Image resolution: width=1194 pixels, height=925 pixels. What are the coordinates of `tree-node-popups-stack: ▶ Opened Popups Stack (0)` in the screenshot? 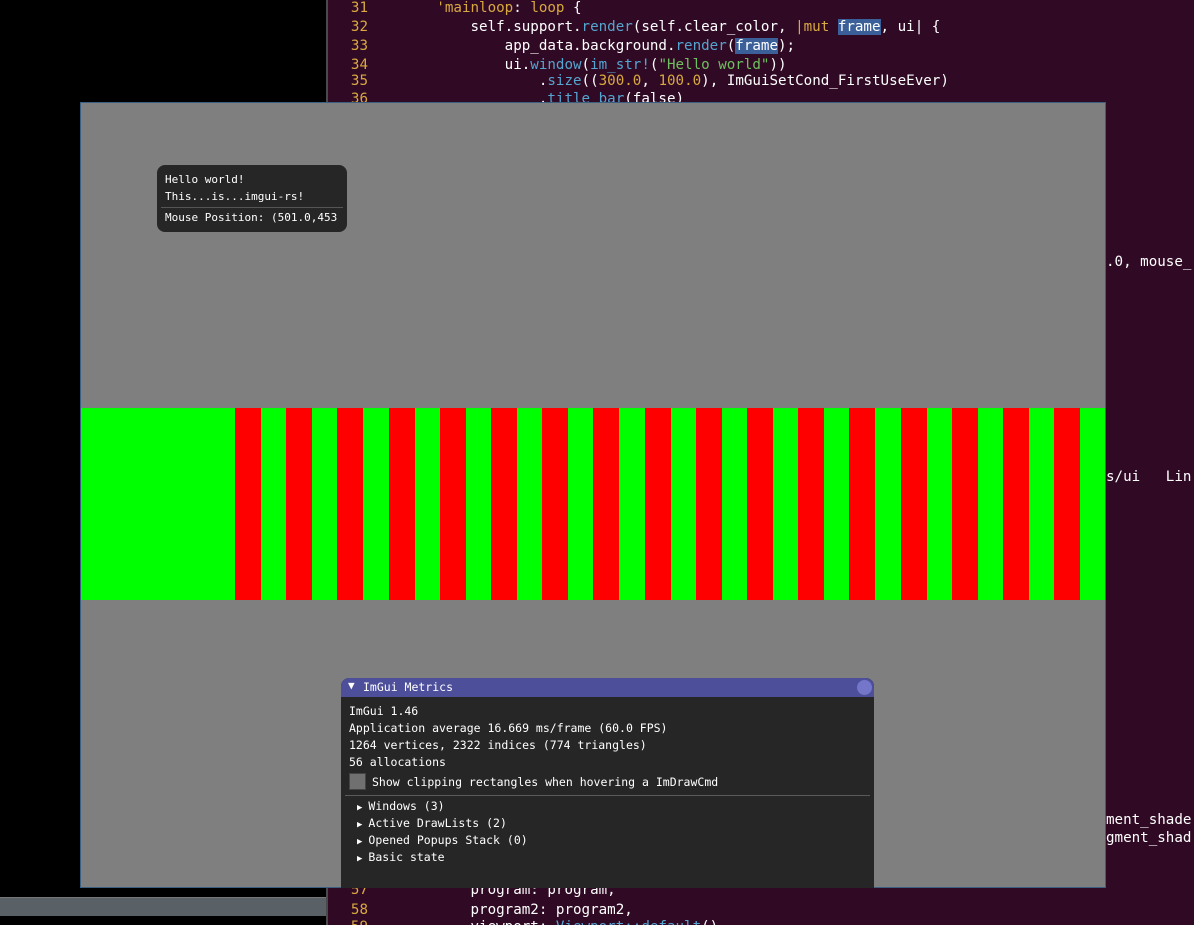 It's located at (442, 841).